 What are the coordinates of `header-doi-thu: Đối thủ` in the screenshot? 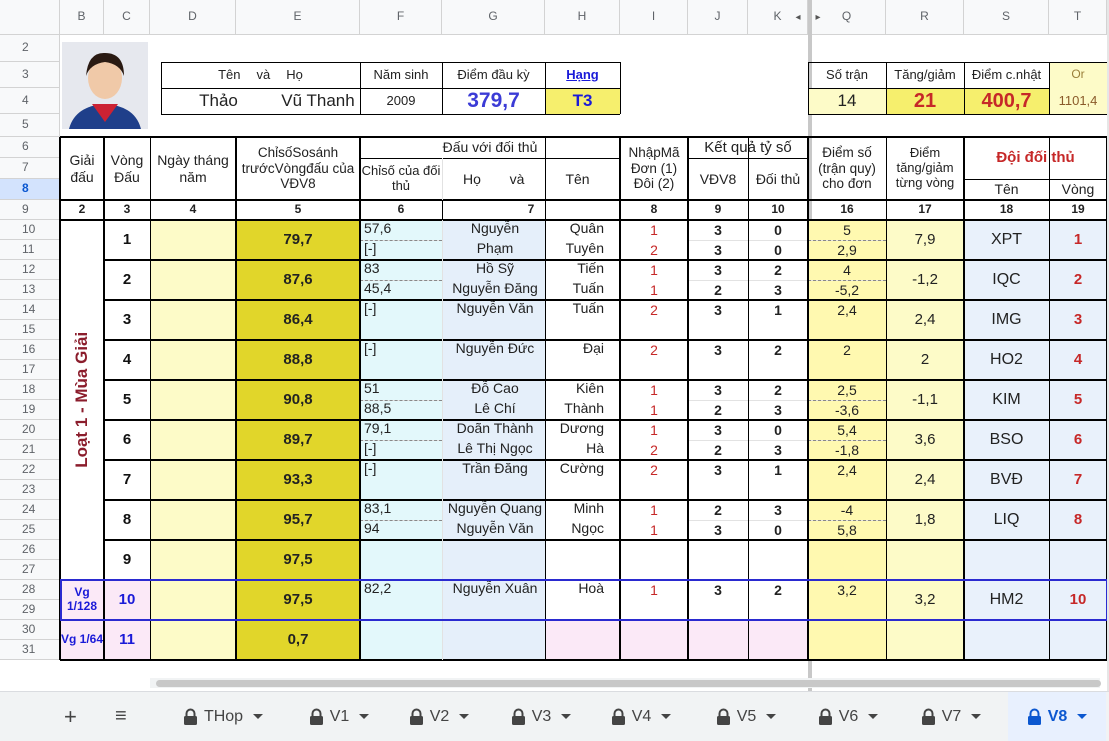 It's located at (778, 178).